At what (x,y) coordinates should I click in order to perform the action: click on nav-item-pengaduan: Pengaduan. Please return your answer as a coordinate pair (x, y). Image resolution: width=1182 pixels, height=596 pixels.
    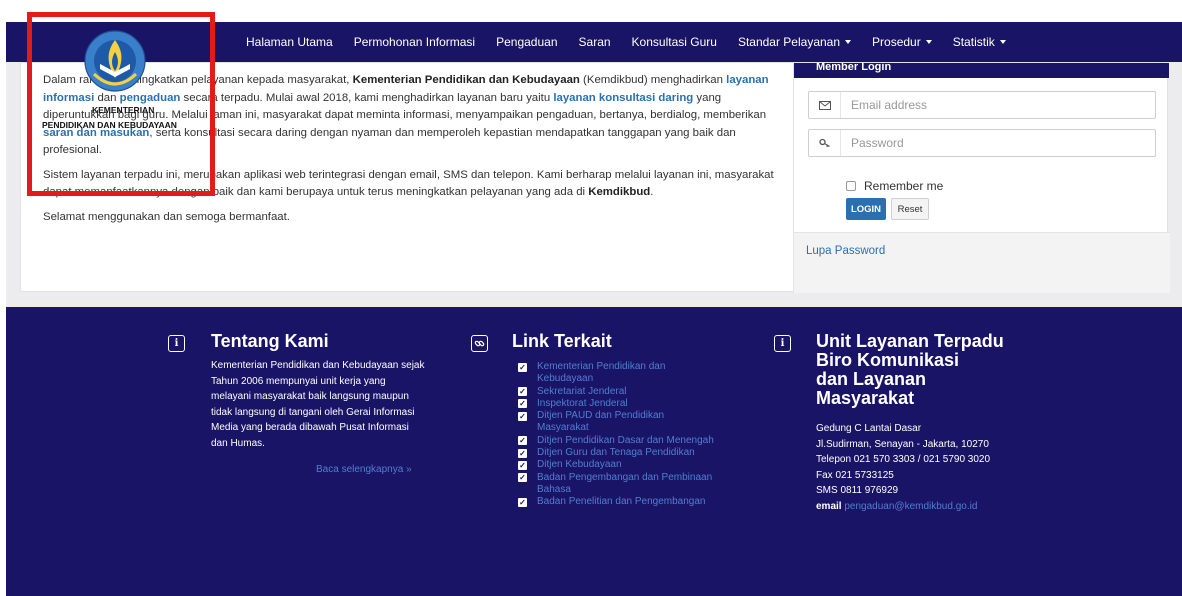
    Looking at the image, I should click on (526, 42).